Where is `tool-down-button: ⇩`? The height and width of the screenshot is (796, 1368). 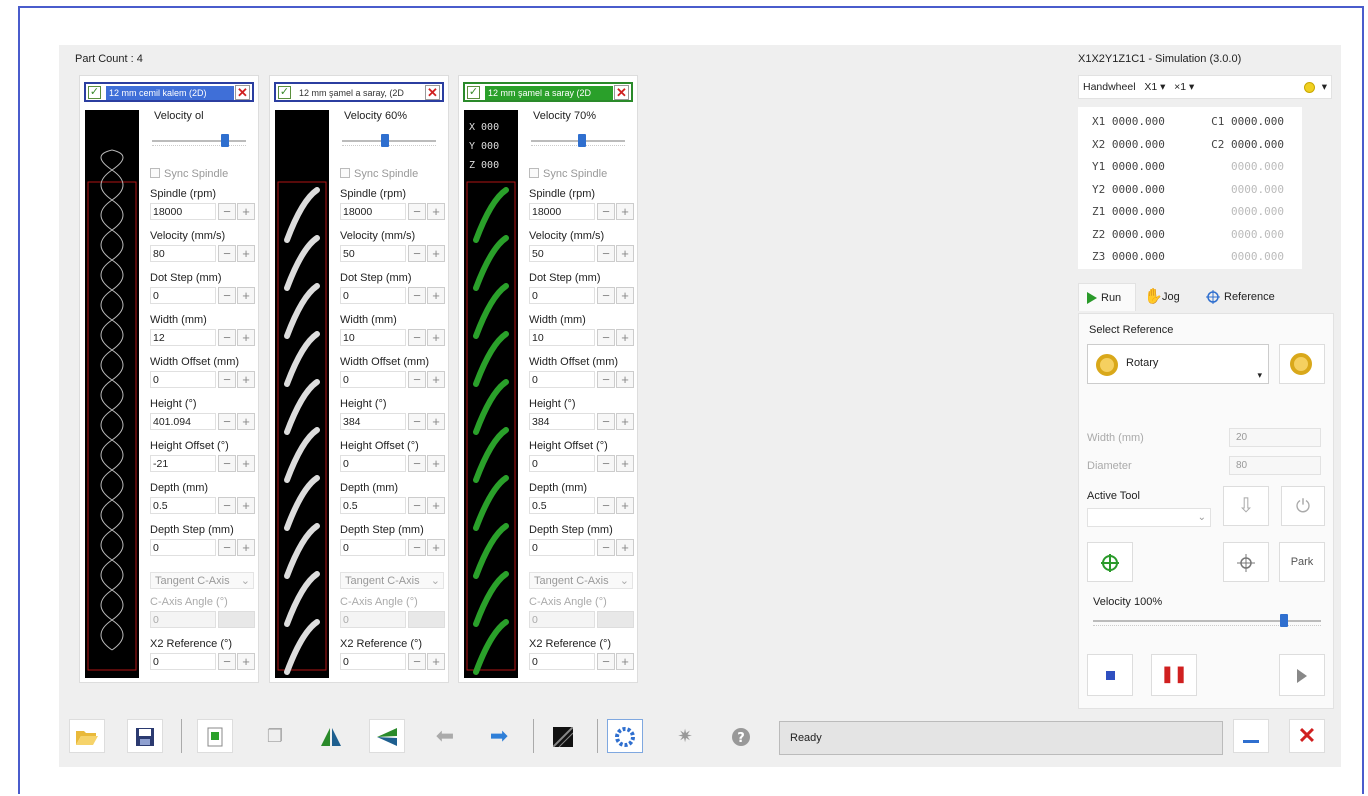 tool-down-button: ⇩ is located at coordinates (1246, 506).